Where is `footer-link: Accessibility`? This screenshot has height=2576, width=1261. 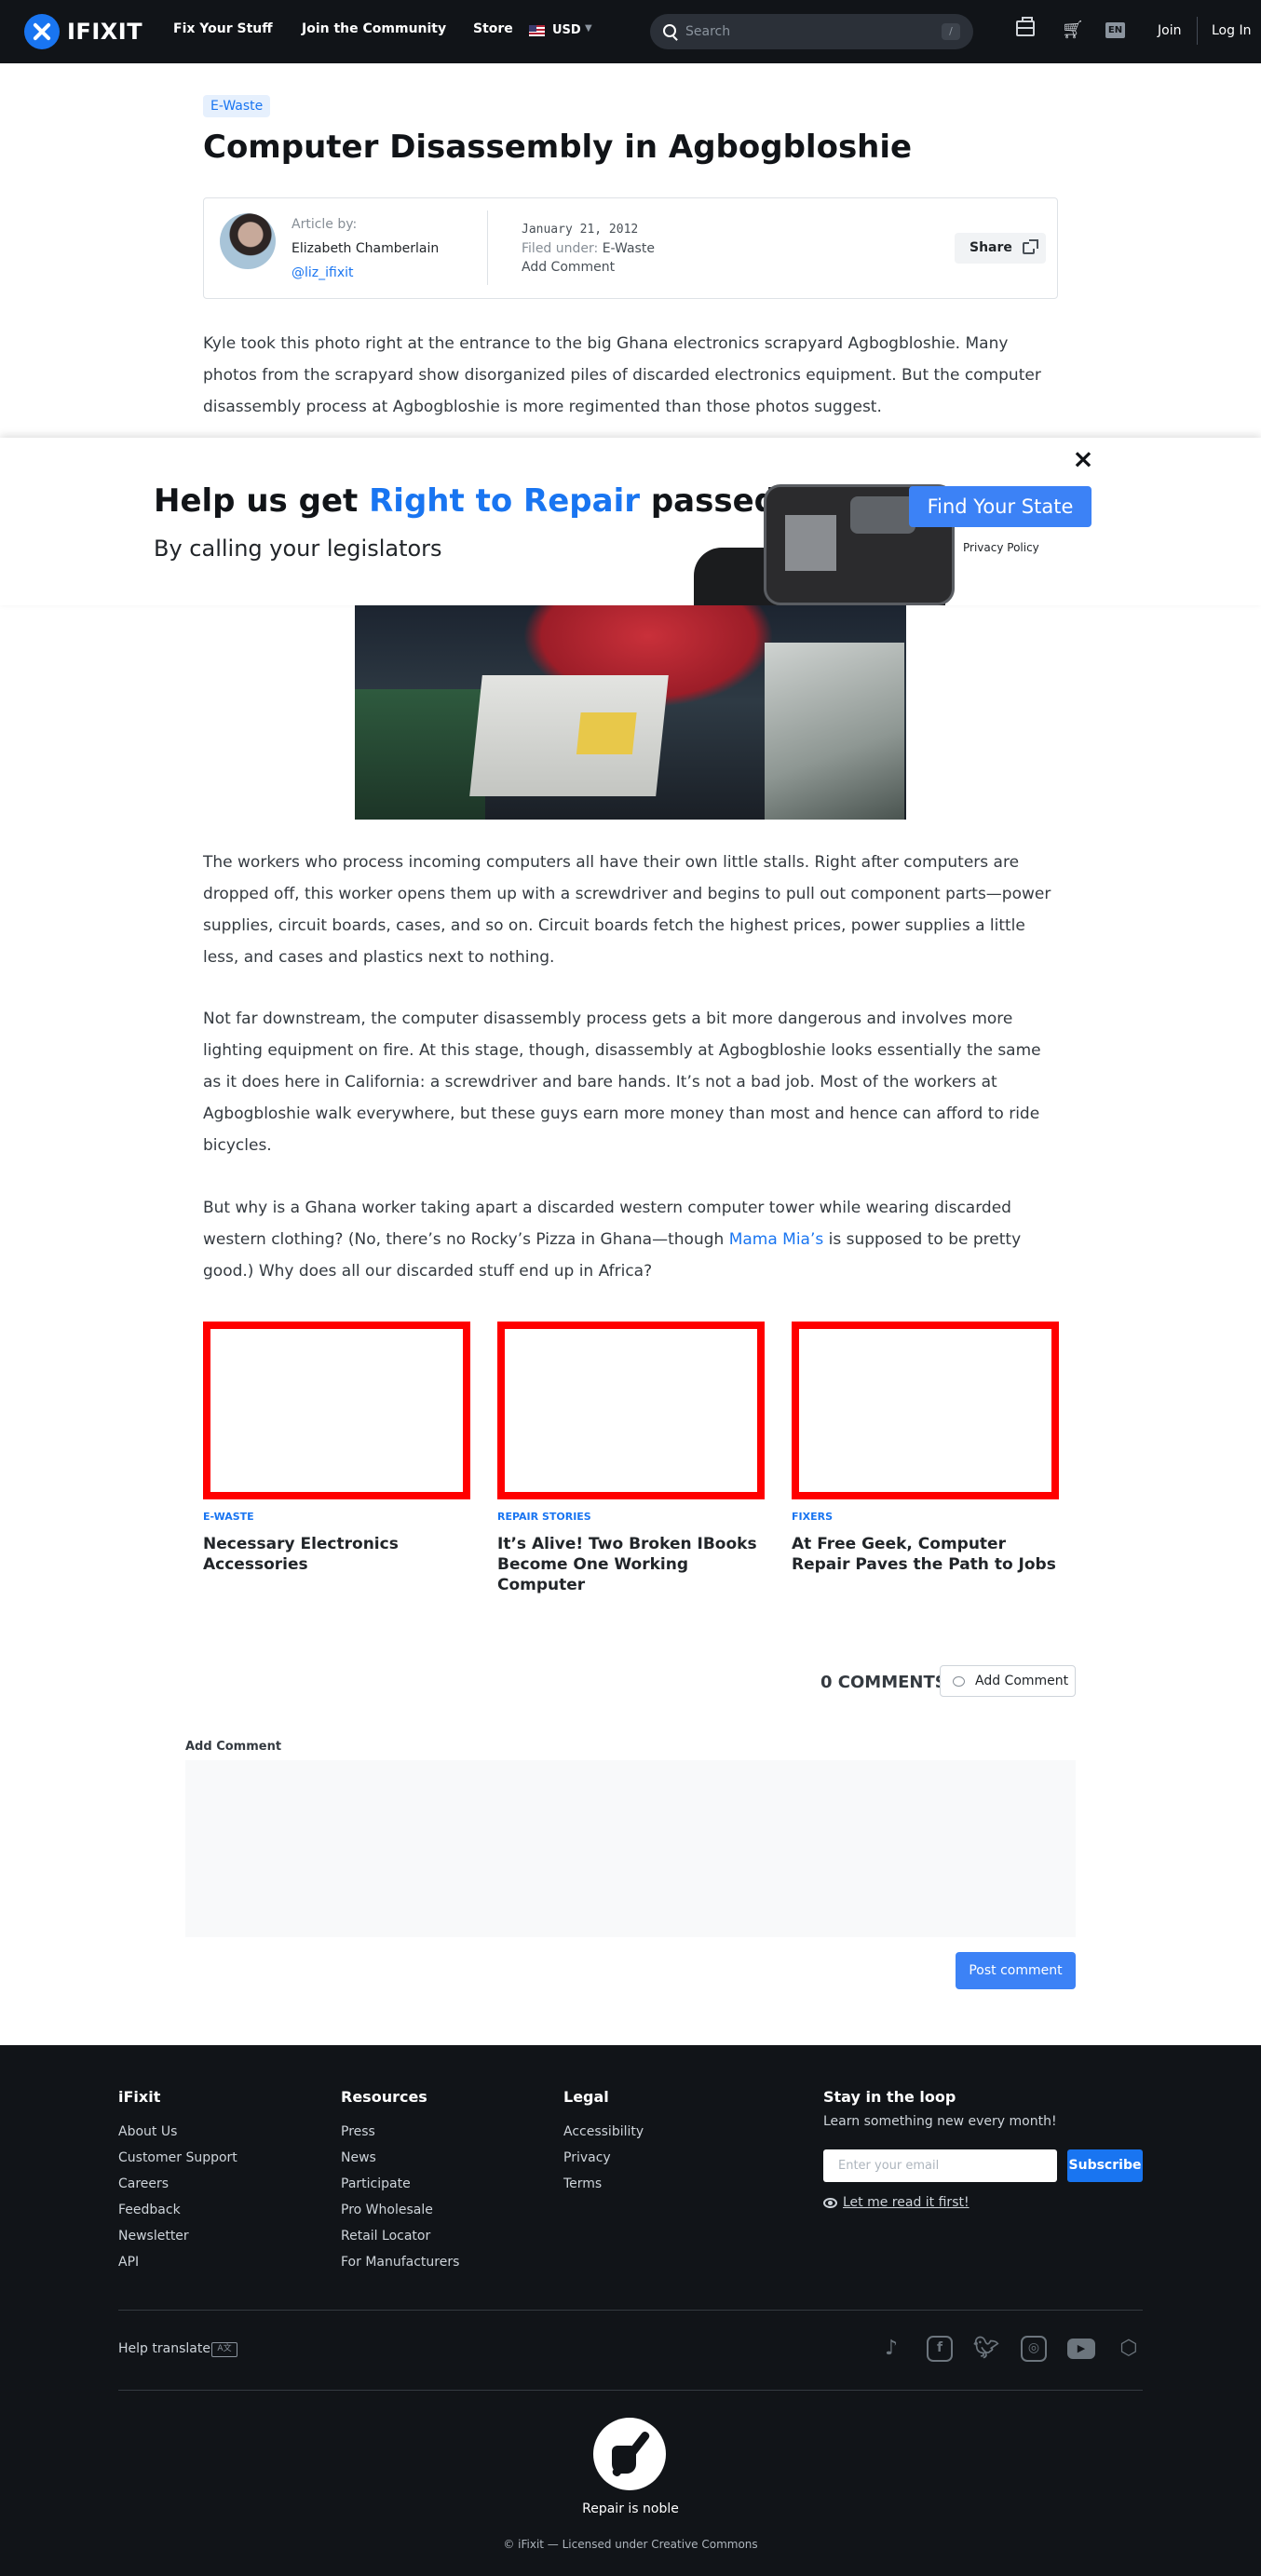
footer-link: Accessibility is located at coordinates (603, 2132).